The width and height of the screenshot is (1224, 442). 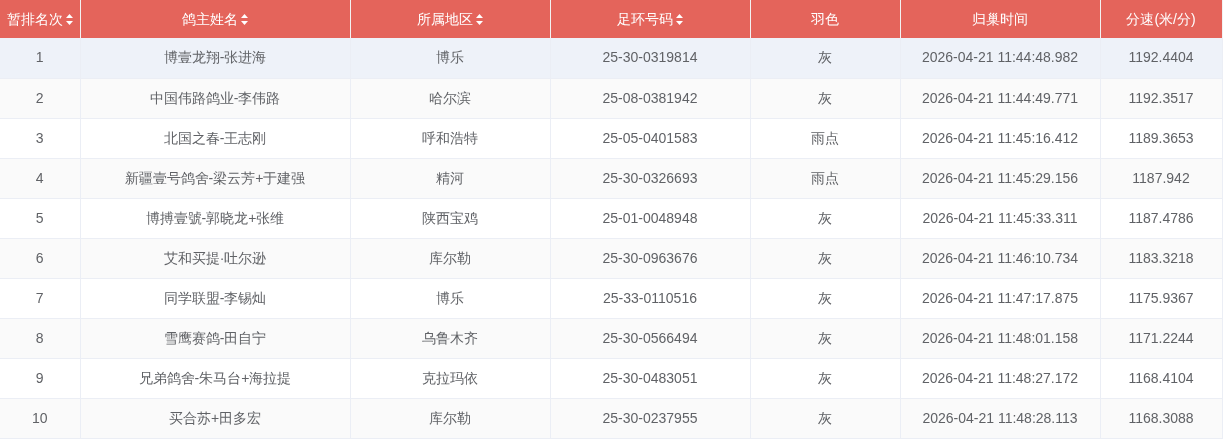 I want to click on table-cell: 25-01-0048948, so click(x=650, y=218).